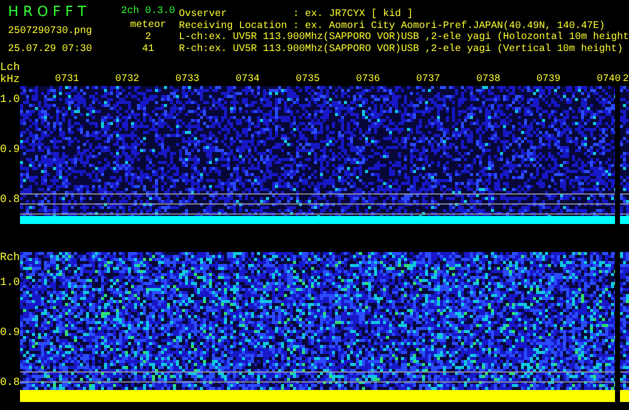  What do you see at coordinates (489, 80) in the screenshot?
I see `time-label: 0738` at bounding box center [489, 80].